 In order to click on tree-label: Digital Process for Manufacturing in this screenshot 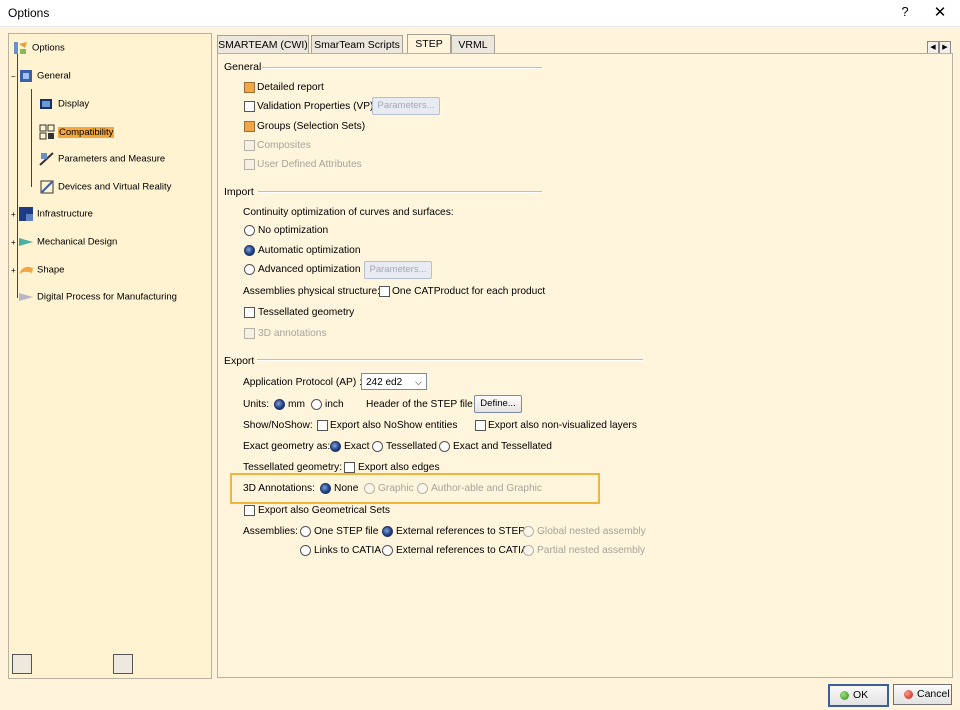, I will do `click(107, 297)`.